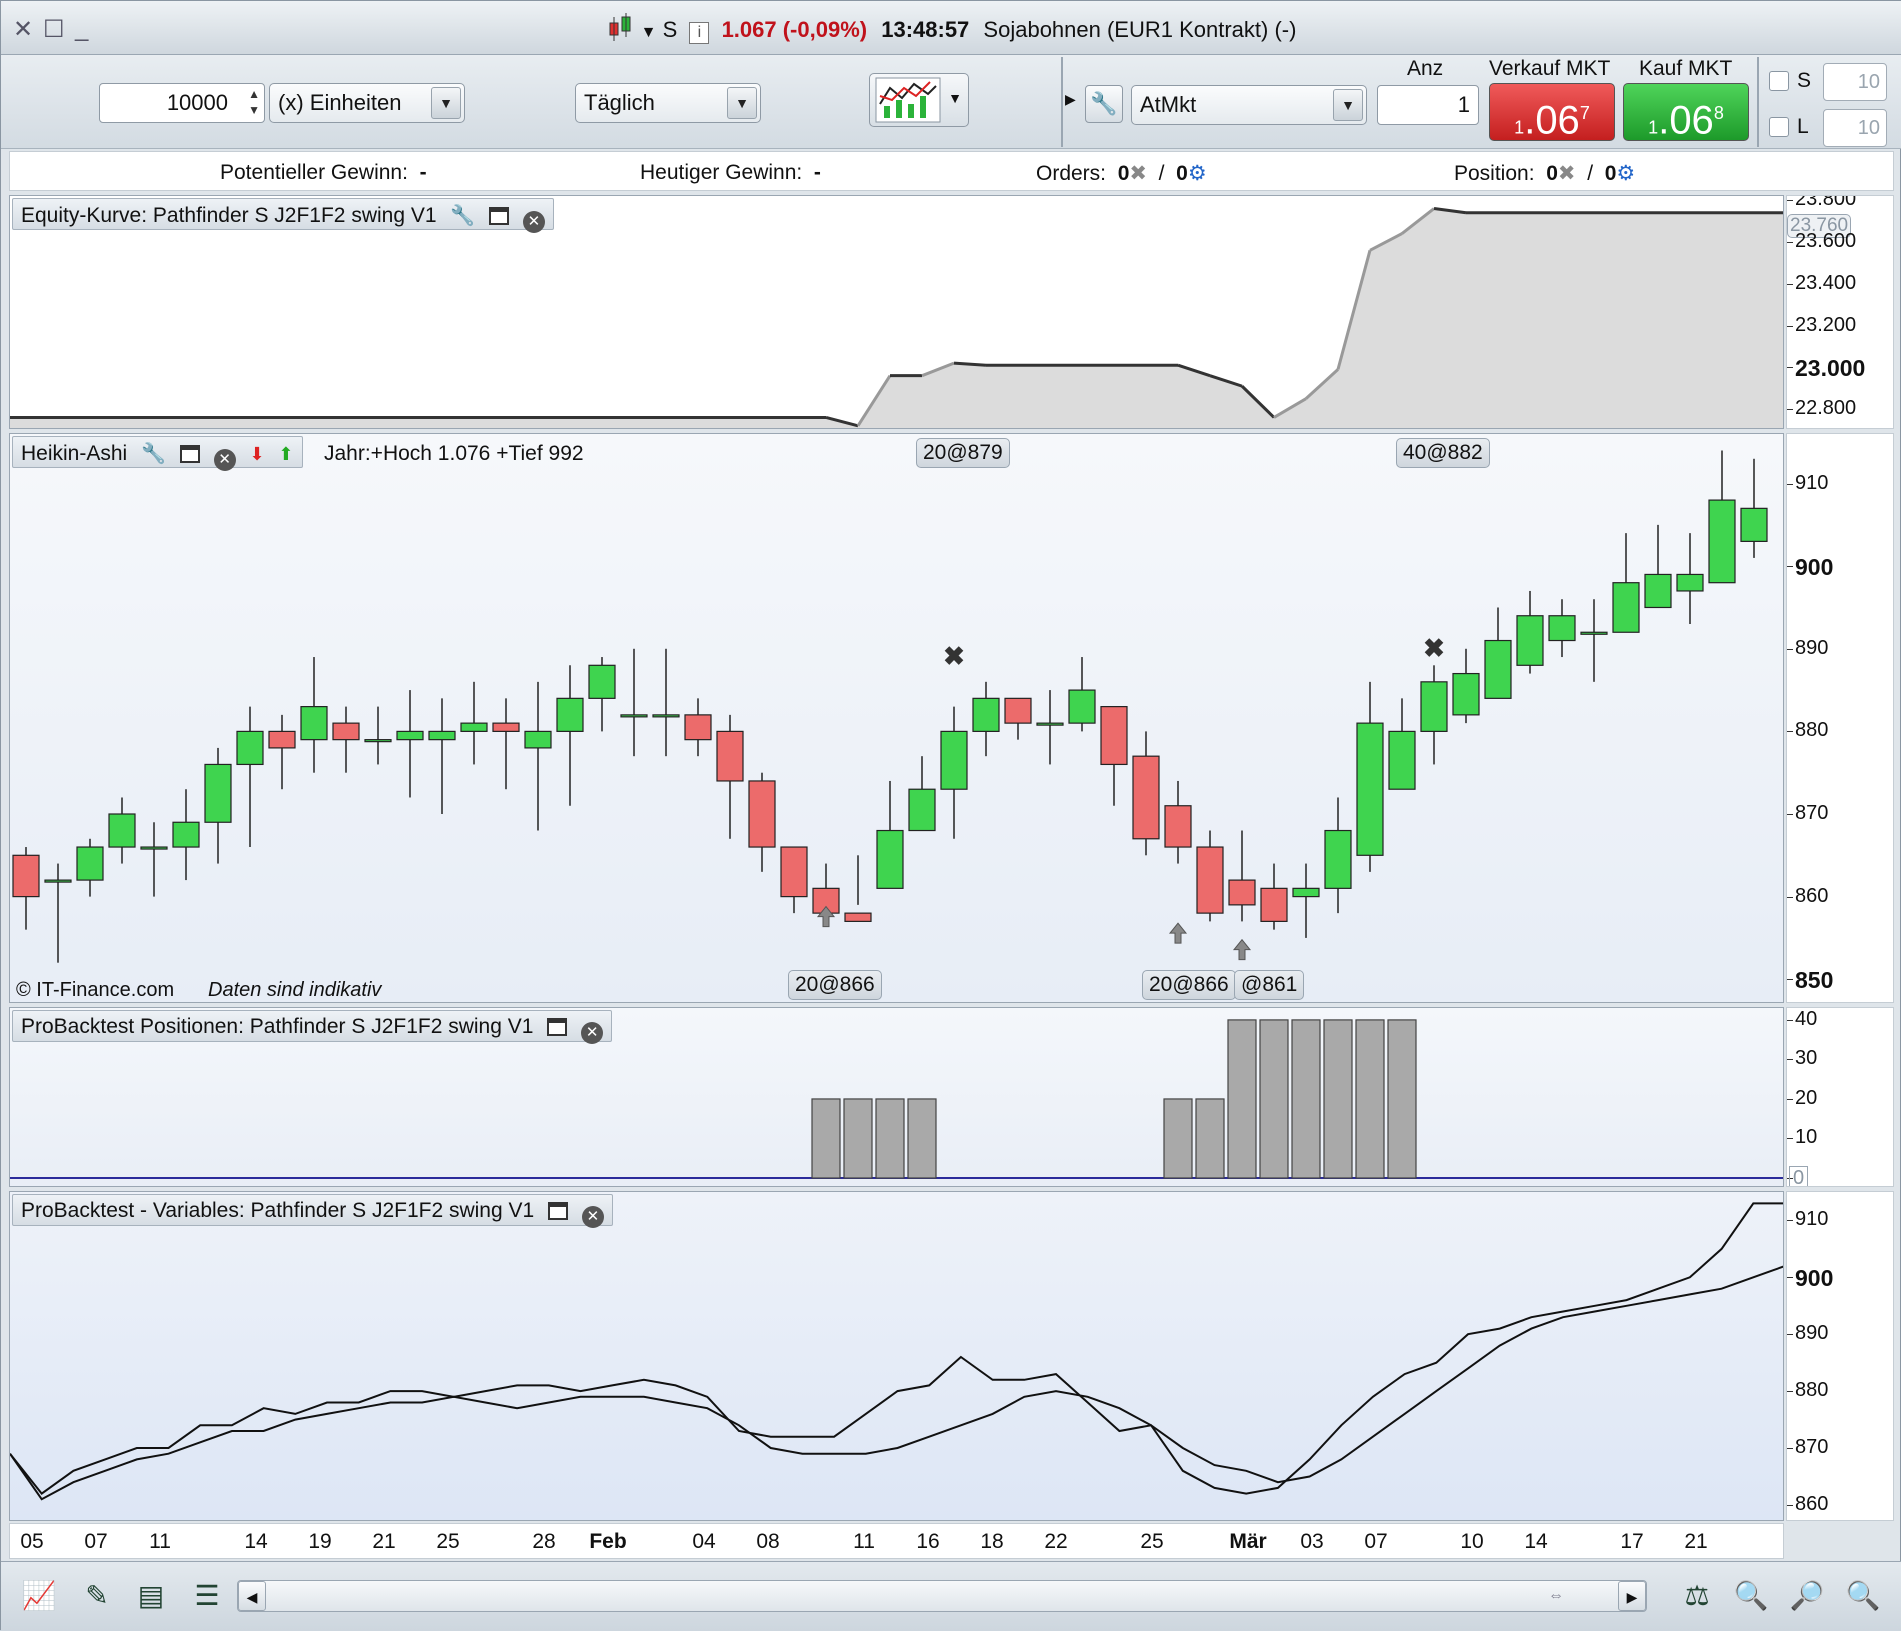  What do you see at coordinates (95, 990) in the screenshot?
I see `copyright: © IT-Finance.com` at bounding box center [95, 990].